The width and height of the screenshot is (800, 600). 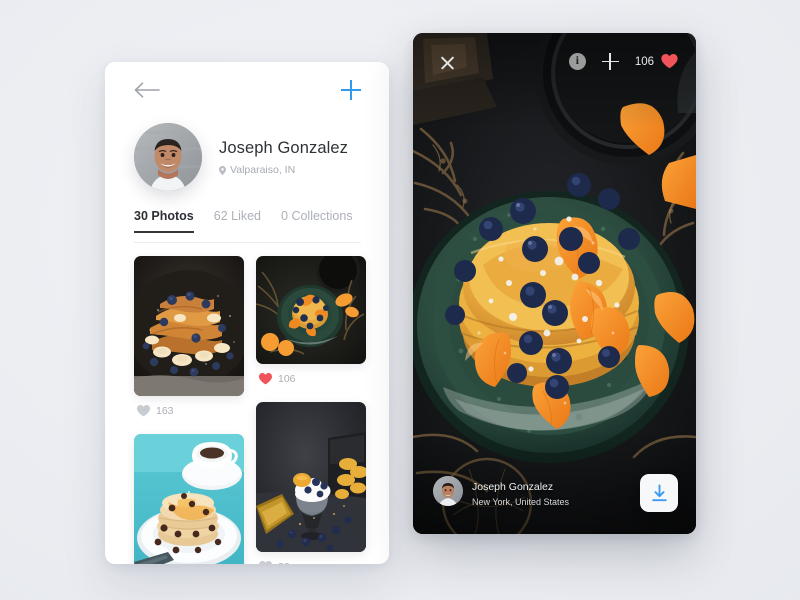 I want to click on like-row: 163, so click(x=189, y=412).